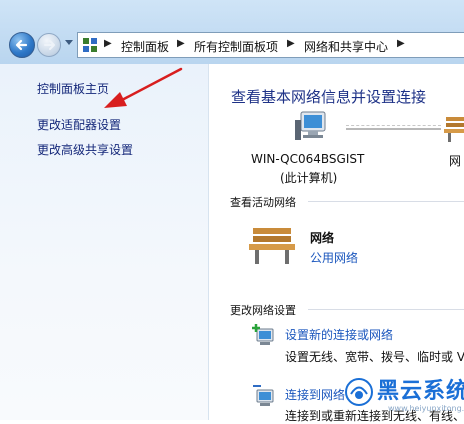 The image size is (464, 424). I want to click on connection-line-dash, so click(393, 125).